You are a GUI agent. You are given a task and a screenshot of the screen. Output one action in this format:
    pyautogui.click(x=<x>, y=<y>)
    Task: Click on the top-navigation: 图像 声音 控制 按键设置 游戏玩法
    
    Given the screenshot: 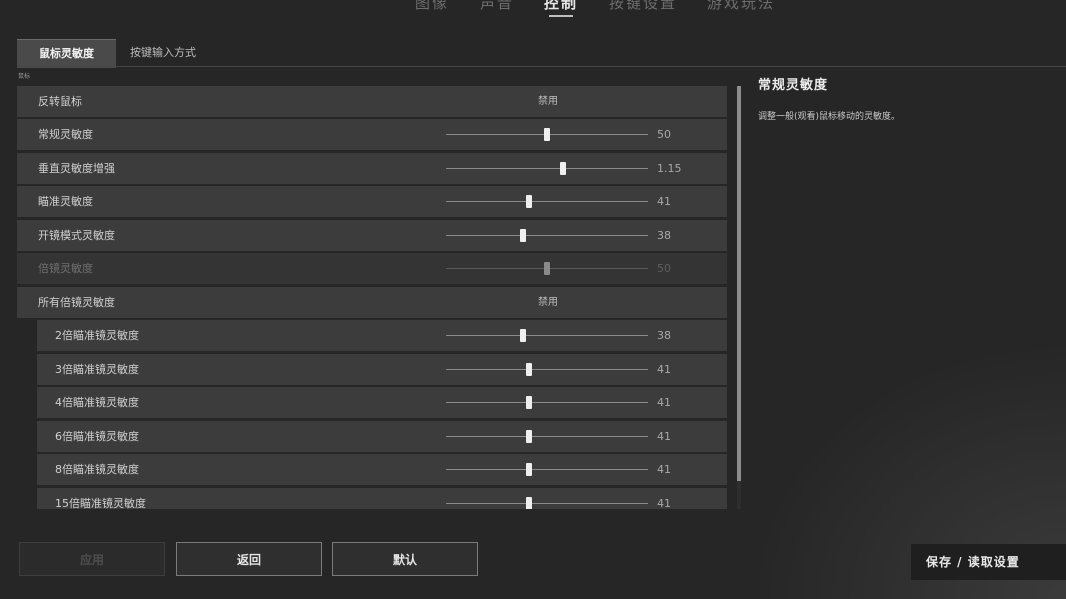 What is the action you would take?
    pyautogui.click(x=533, y=12)
    